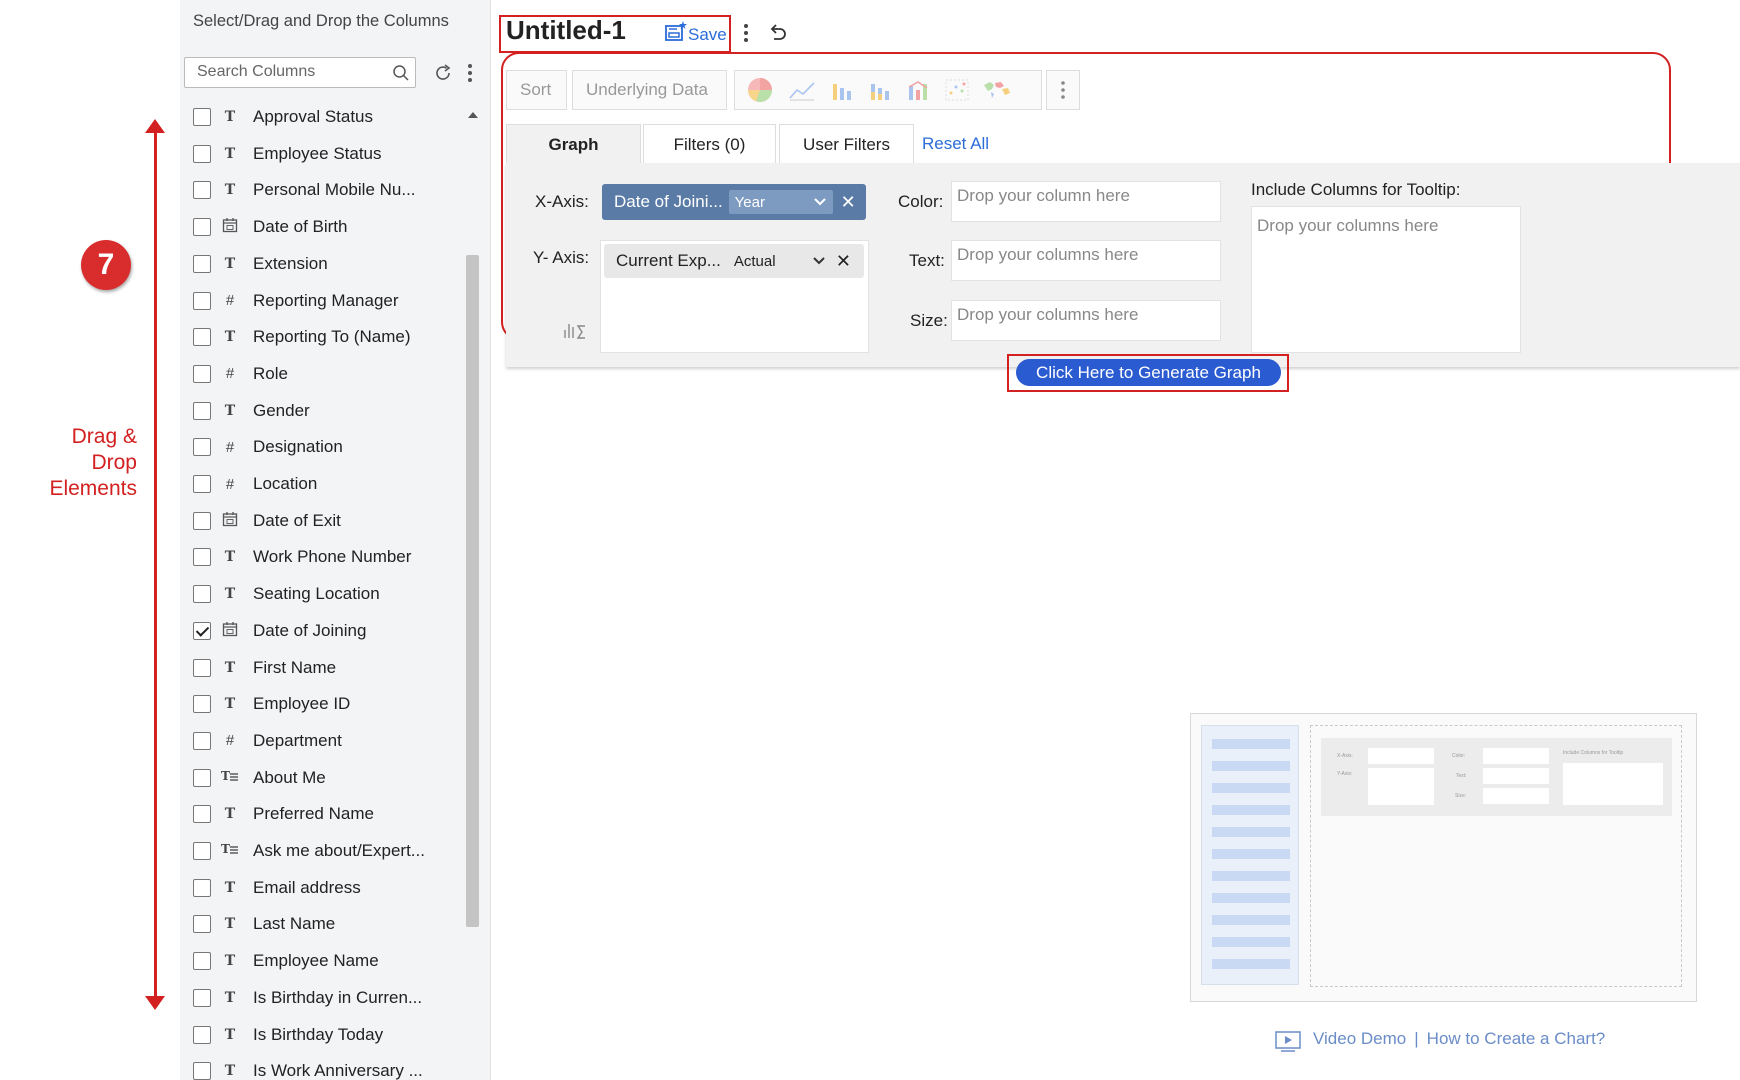  What do you see at coordinates (321, 154) in the screenshot?
I see `list-item: T Employee Status` at bounding box center [321, 154].